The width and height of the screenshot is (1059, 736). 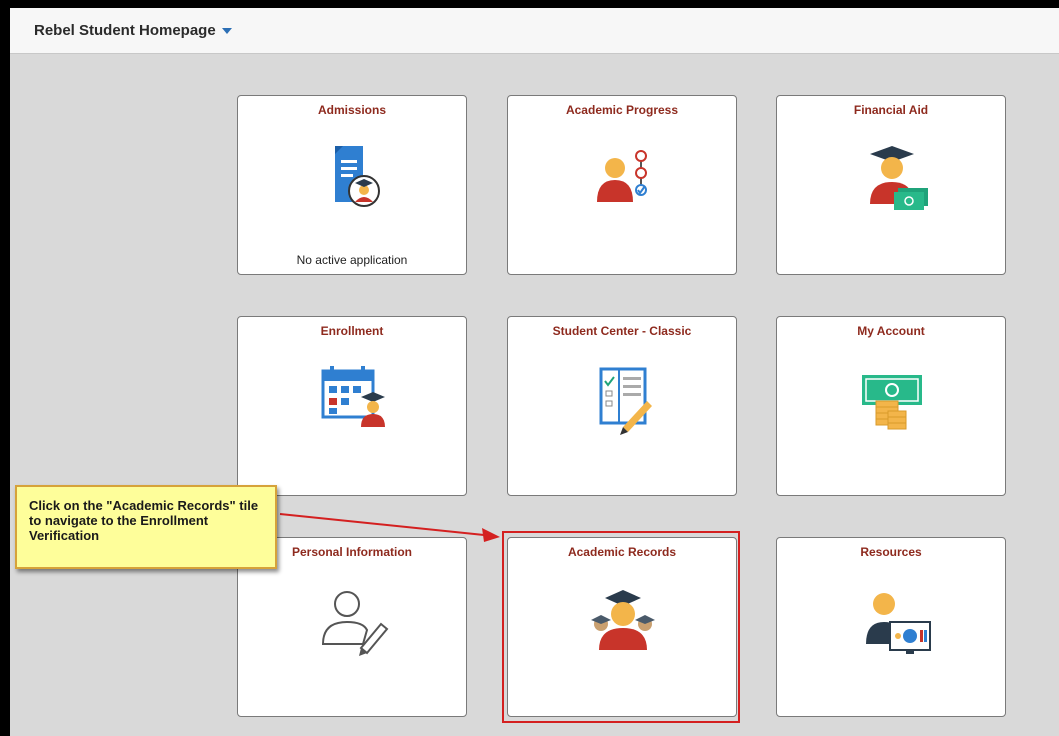 I want to click on document-student-icon, so click(x=357, y=176).